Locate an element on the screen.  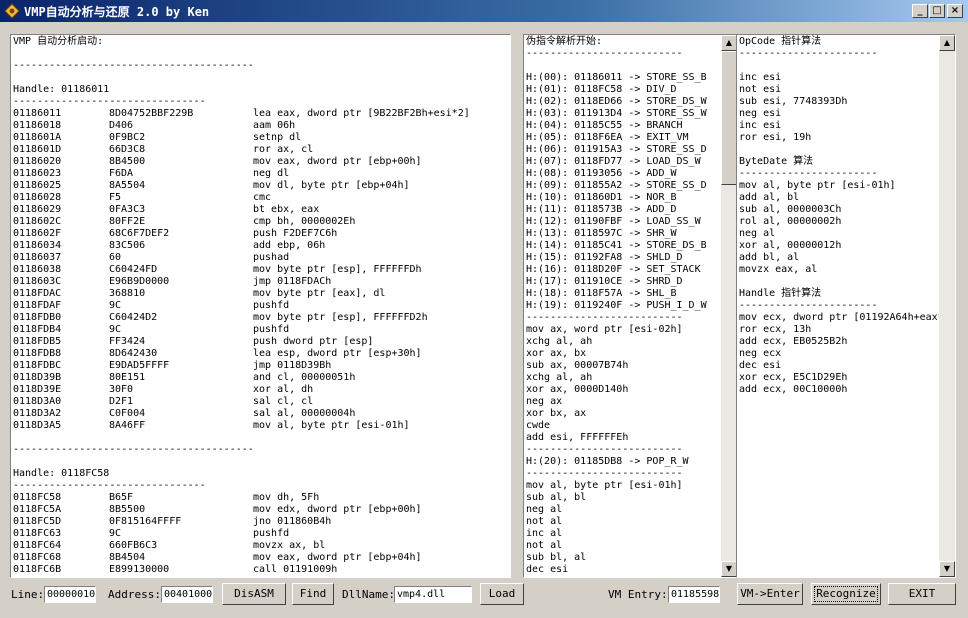
pseudo-line: H:(04): 01185C55 -> BRANCH is located at coordinates (616, 126).